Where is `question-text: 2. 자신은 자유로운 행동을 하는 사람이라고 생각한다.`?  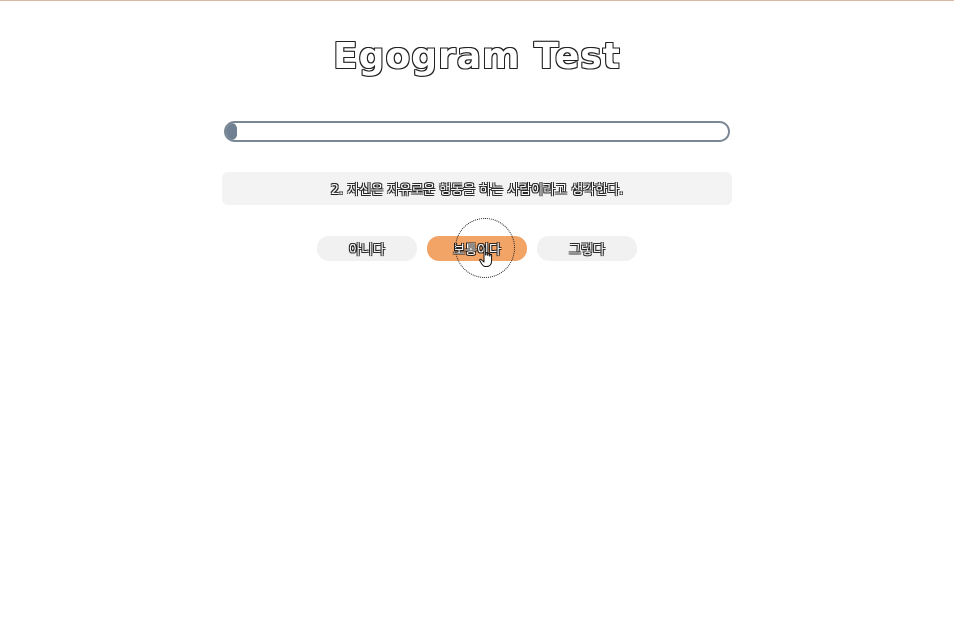
question-text: 2. 자신은 자유로운 행동을 하는 사람이라고 생각한다. is located at coordinates (477, 190).